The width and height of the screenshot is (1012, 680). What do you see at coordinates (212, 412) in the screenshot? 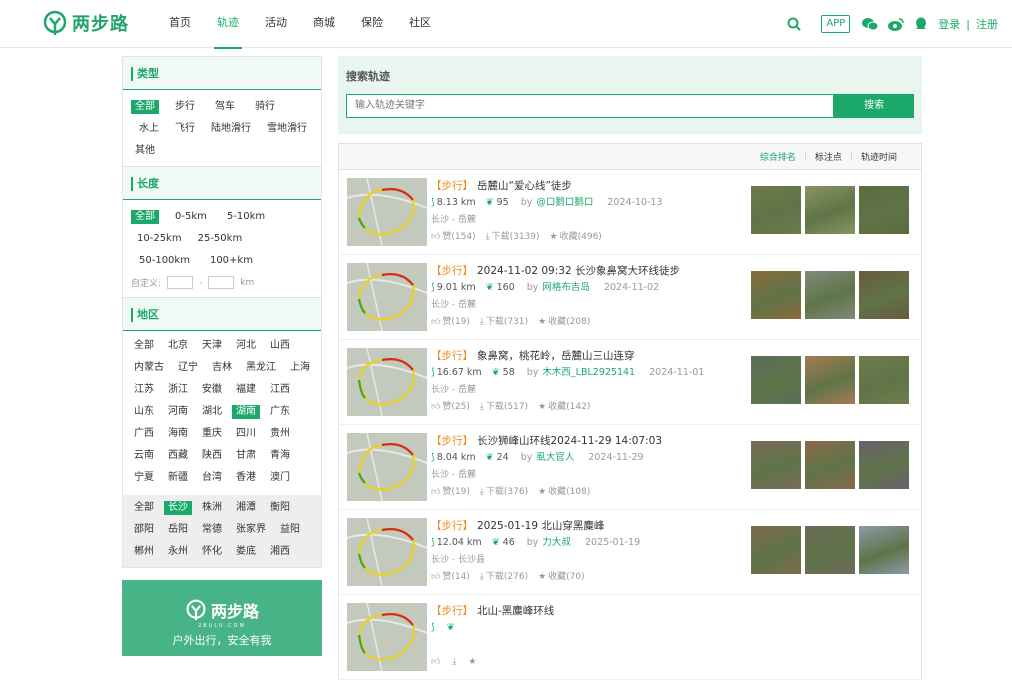
I see `province-option: 湖北` at bounding box center [212, 412].